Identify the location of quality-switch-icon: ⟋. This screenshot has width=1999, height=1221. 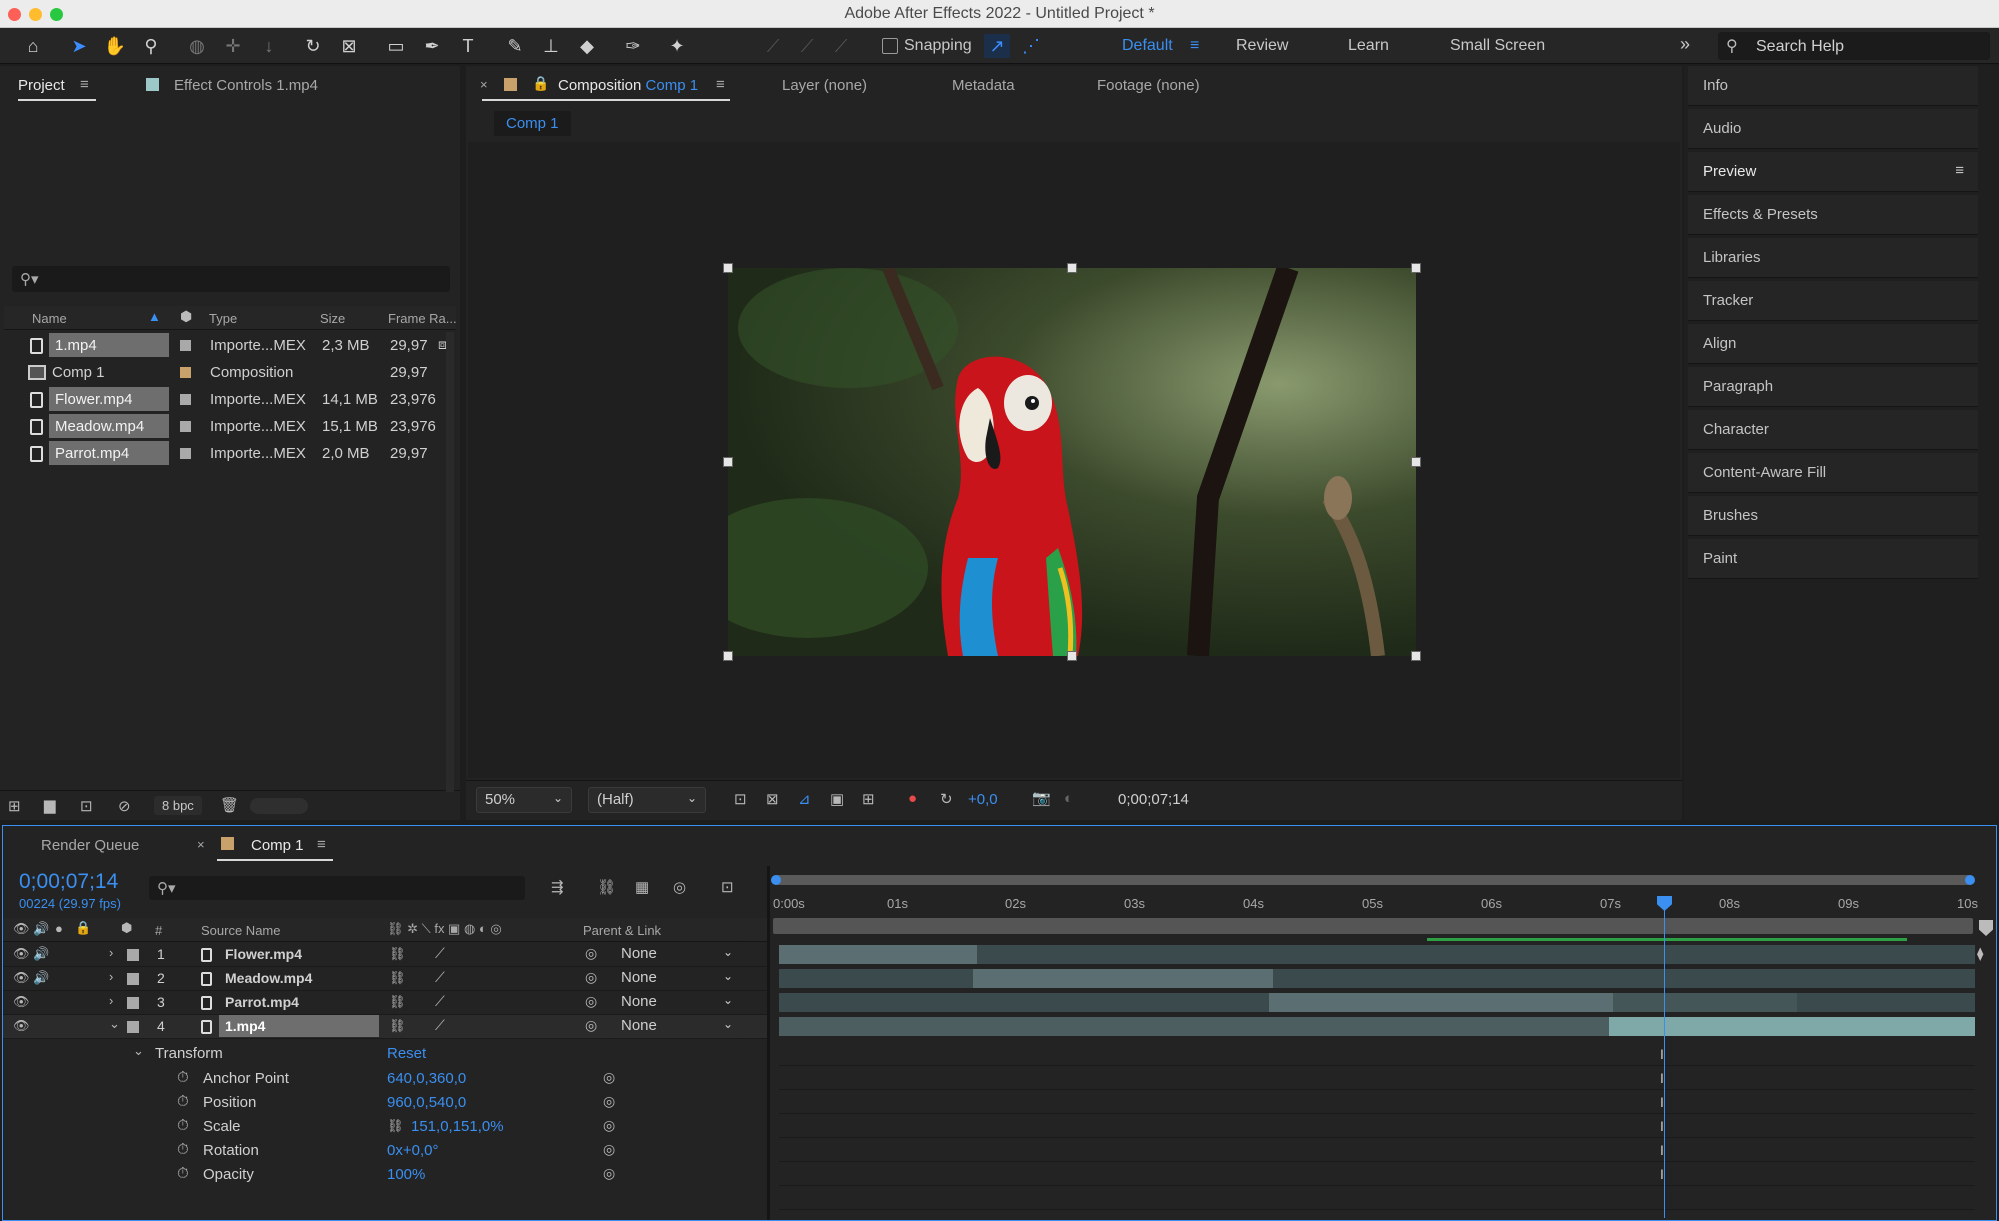
(440, 953).